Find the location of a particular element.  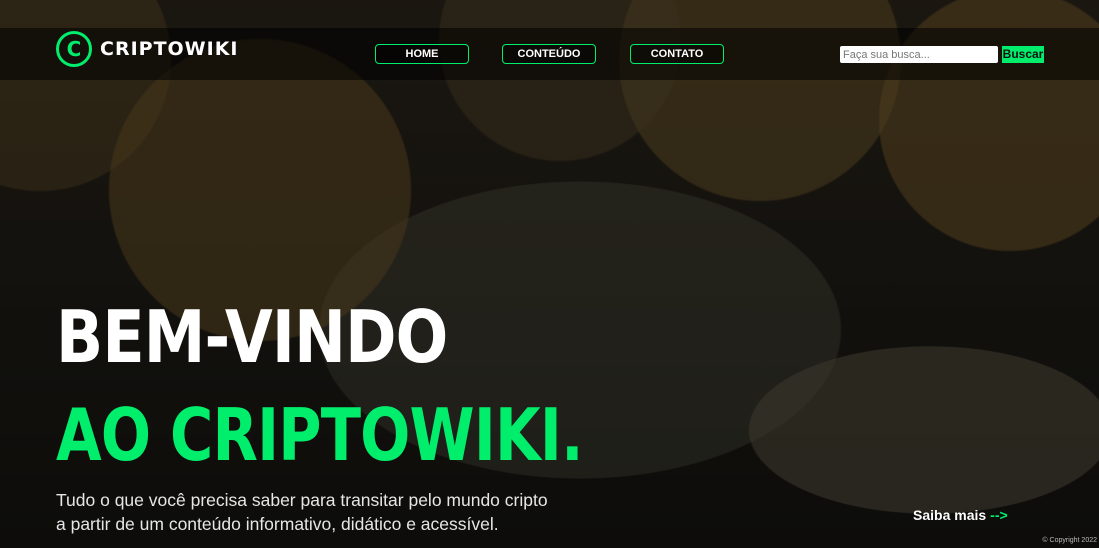

logo-icon: C is located at coordinates (74, 49).